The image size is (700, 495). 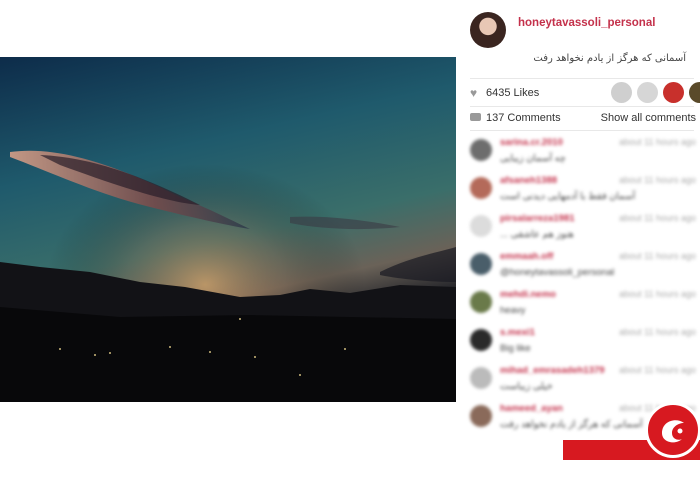 What do you see at coordinates (517, 332) in the screenshot?
I see `commenter-username: s.mexi1` at bounding box center [517, 332].